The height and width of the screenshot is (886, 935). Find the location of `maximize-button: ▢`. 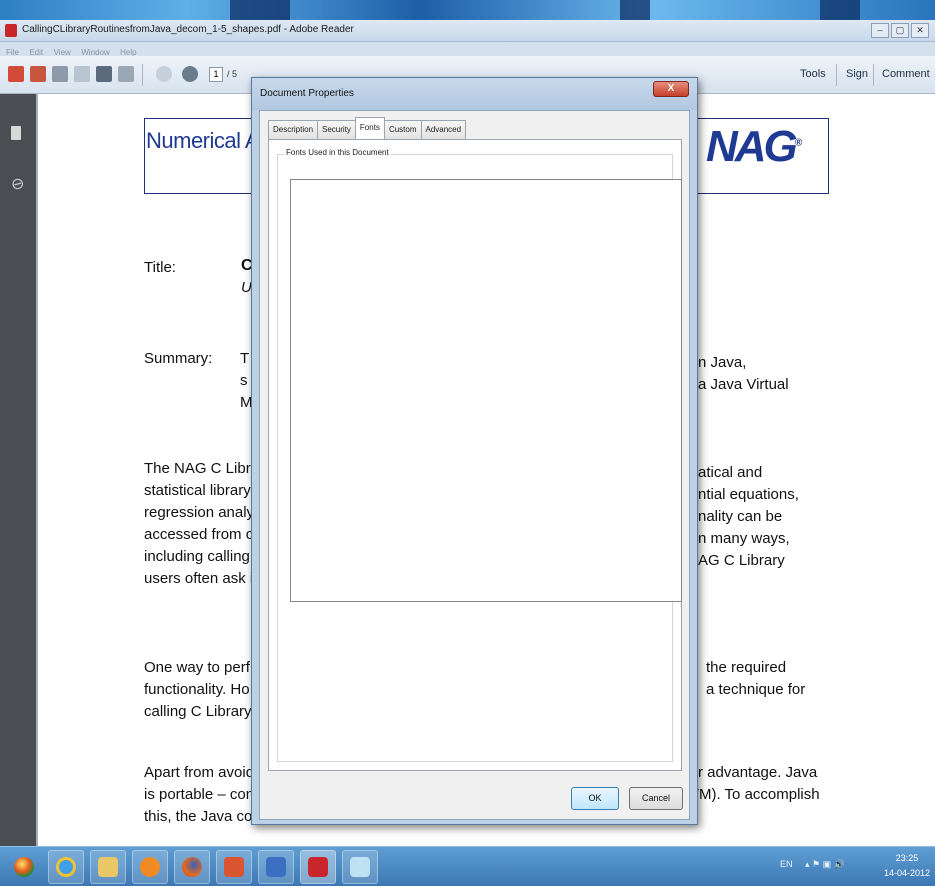

maximize-button: ▢ is located at coordinates (900, 30).